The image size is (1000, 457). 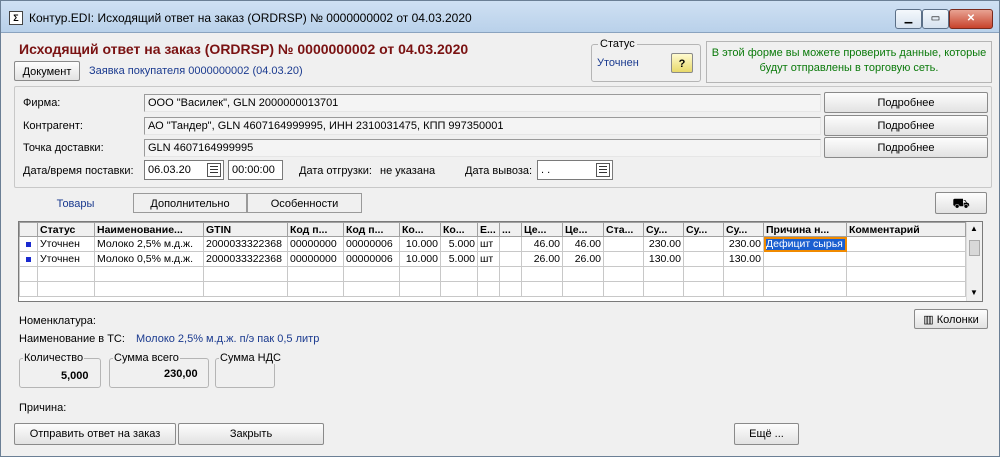 What do you see at coordinates (974, 228) in the screenshot?
I see `scroll-up-icon: ▲` at bounding box center [974, 228].